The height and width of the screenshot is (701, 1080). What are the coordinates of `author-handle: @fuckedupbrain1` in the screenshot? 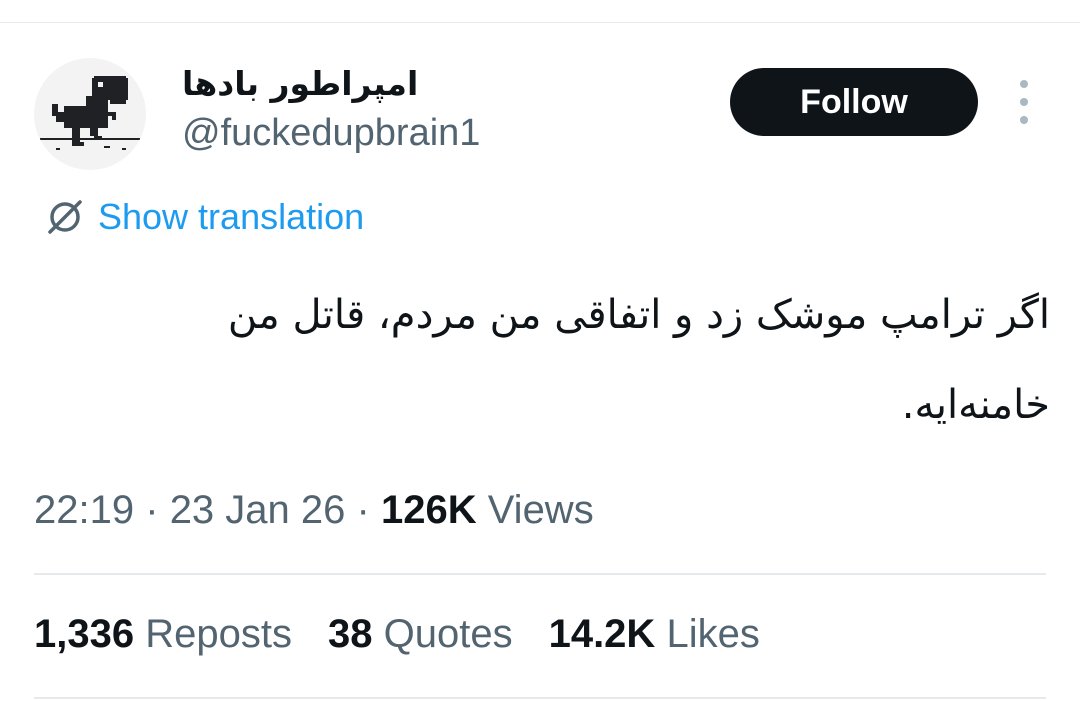 It's located at (331, 133).